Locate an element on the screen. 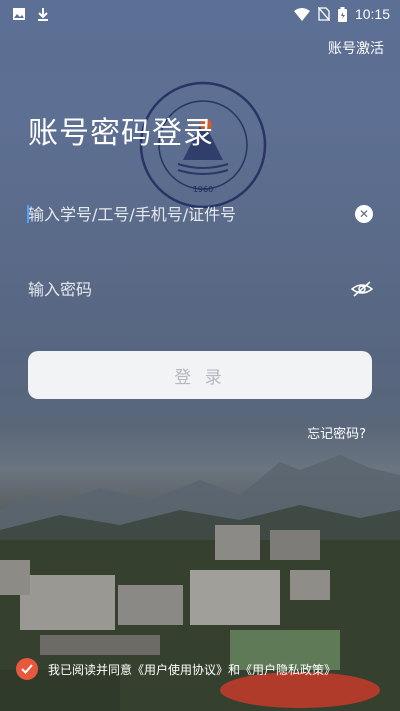 This screenshot has width=400, height=711. no-sim-icon is located at coordinates (323, 14).